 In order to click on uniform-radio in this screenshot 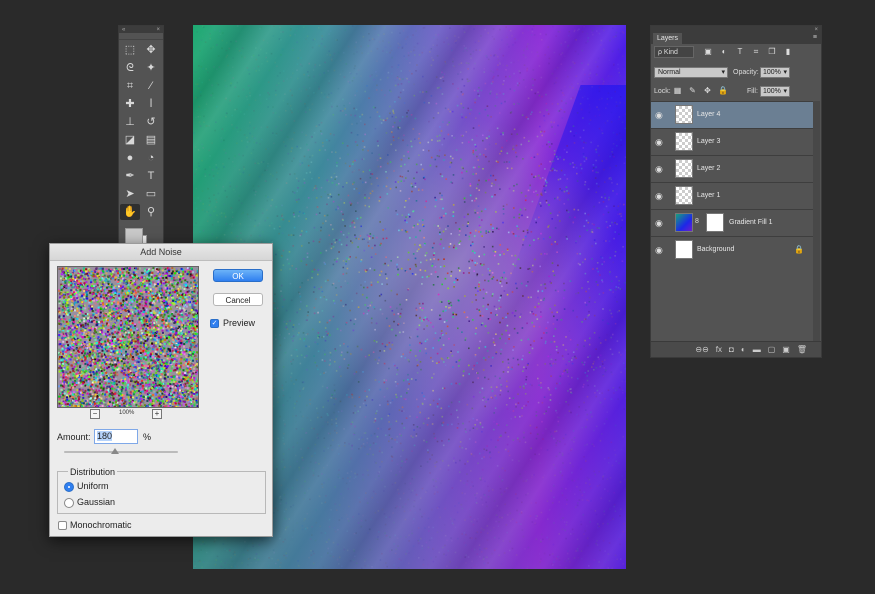, I will do `click(69, 487)`.